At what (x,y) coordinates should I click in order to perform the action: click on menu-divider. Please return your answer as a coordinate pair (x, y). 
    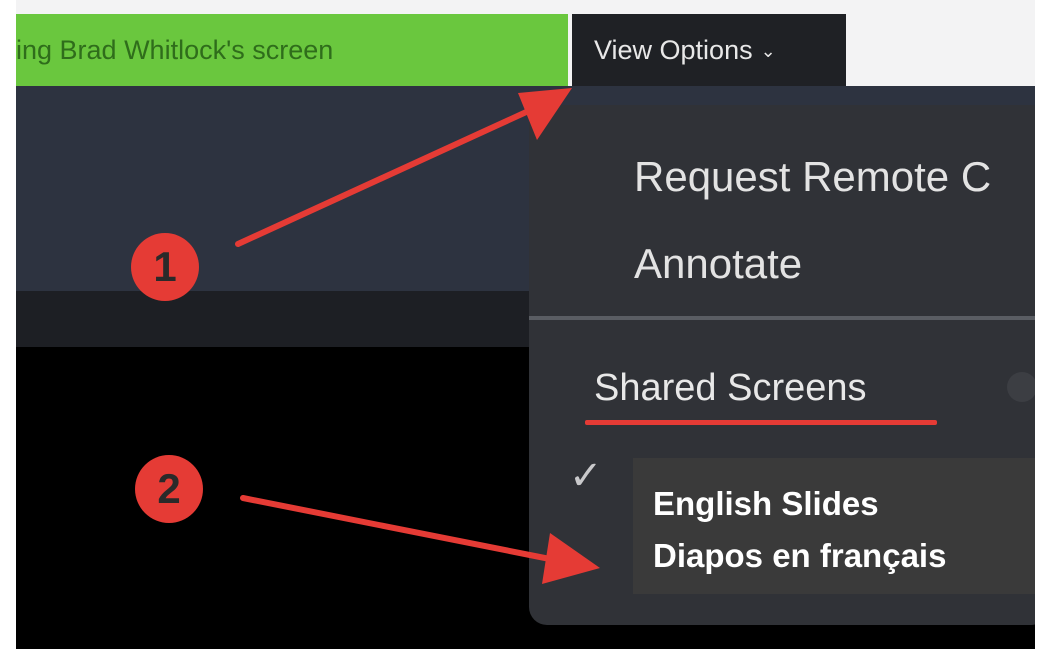
    Looking at the image, I should click on (782, 318).